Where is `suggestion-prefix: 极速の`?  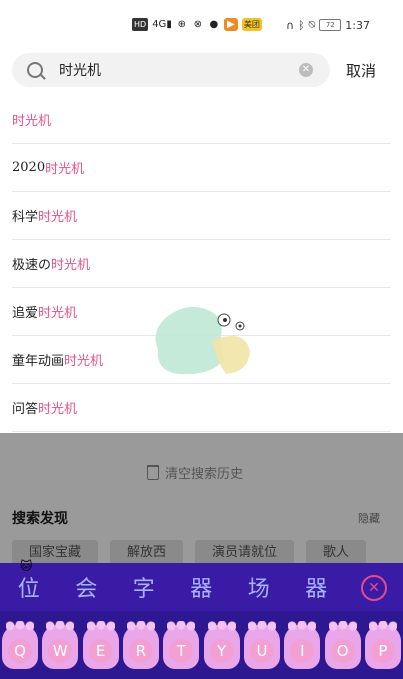
suggestion-prefix: 极速の is located at coordinates (32, 265).